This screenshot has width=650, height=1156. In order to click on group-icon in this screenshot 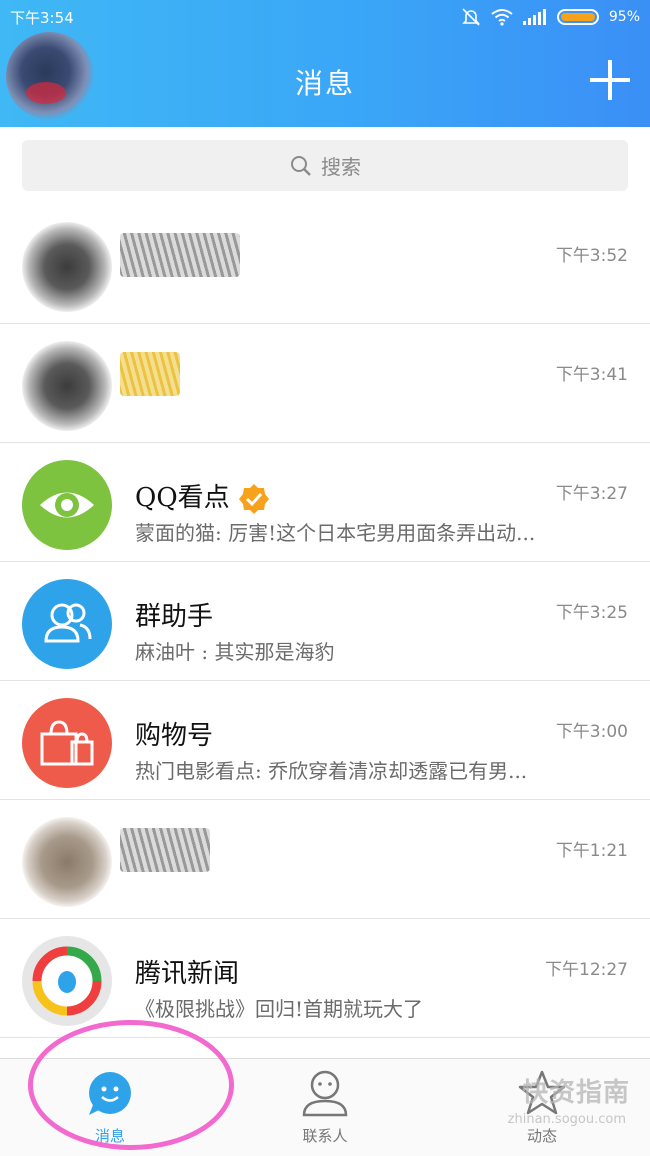, I will do `click(67, 624)`.